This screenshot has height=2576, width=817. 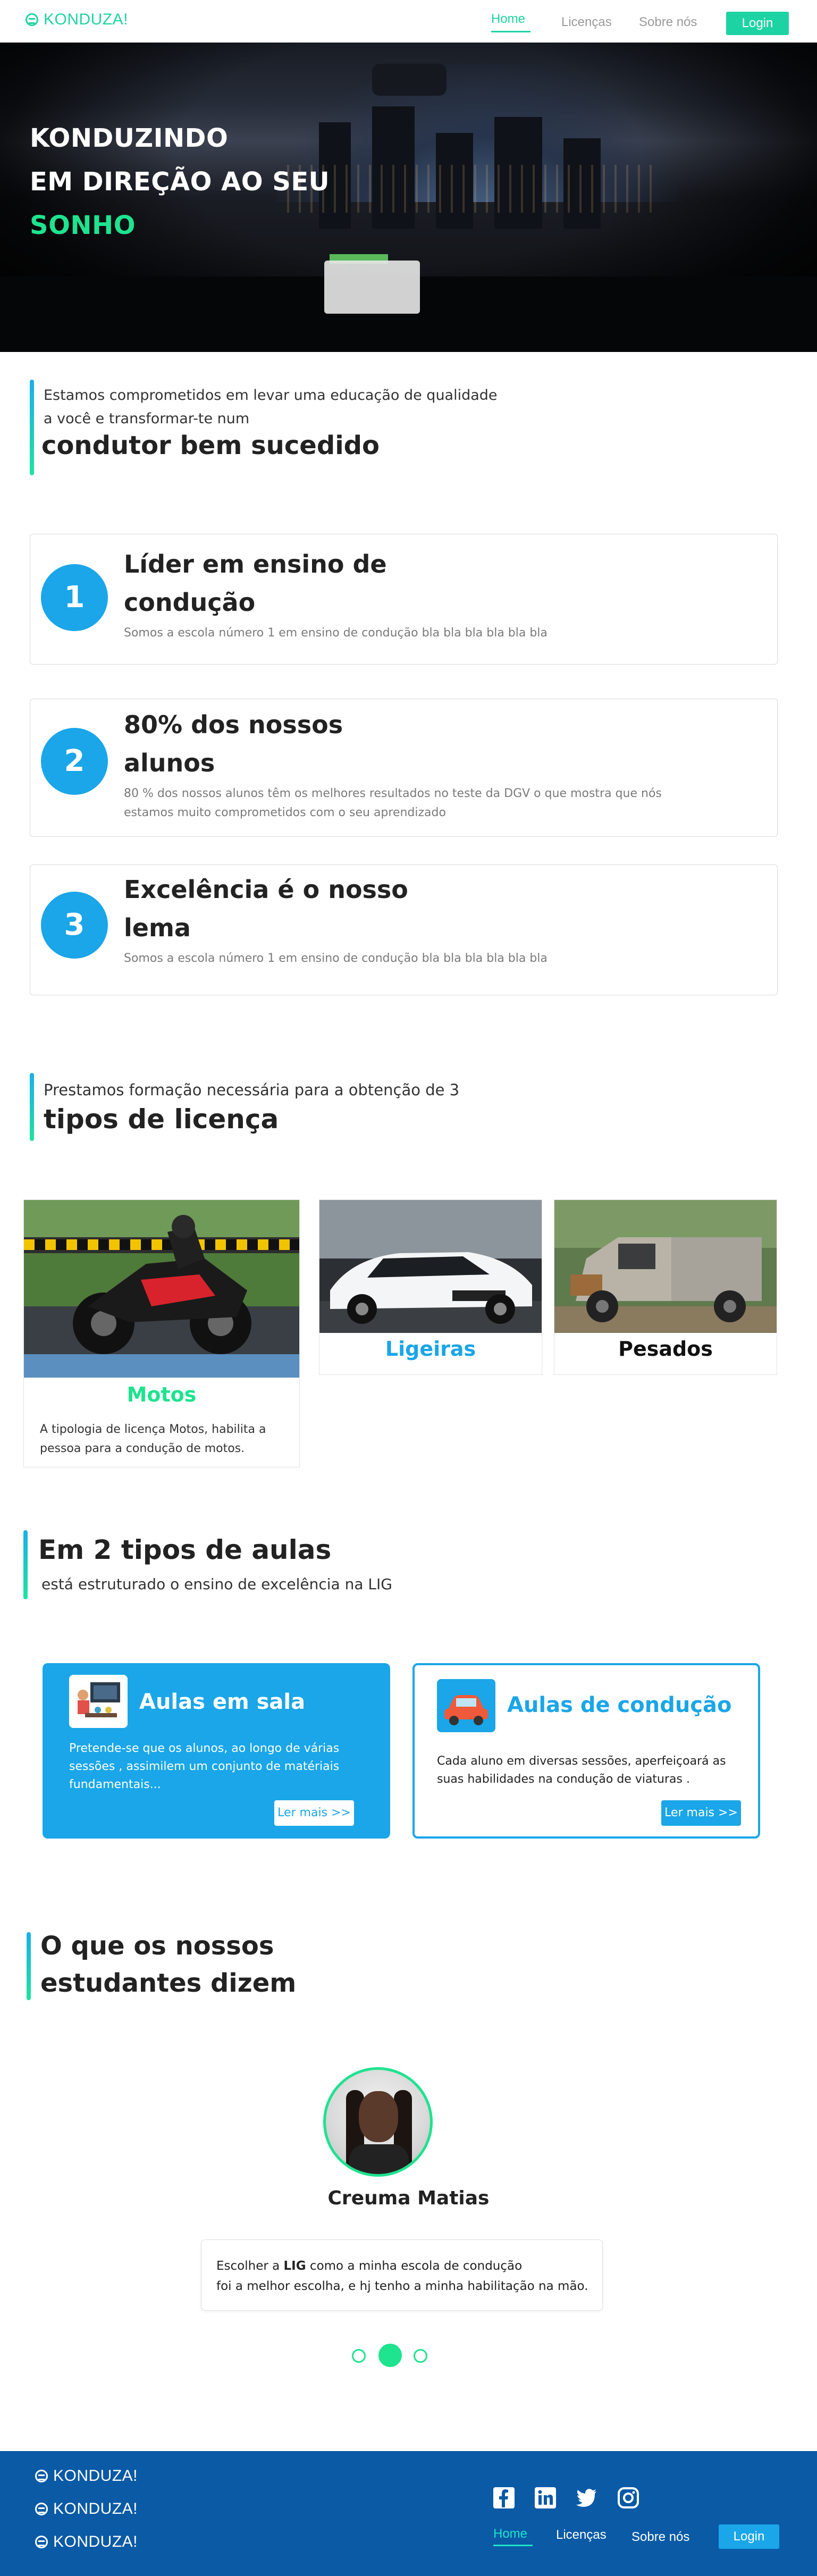 What do you see at coordinates (749, 2536) in the screenshot?
I see `footer-login-button: Login` at bounding box center [749, 2536].